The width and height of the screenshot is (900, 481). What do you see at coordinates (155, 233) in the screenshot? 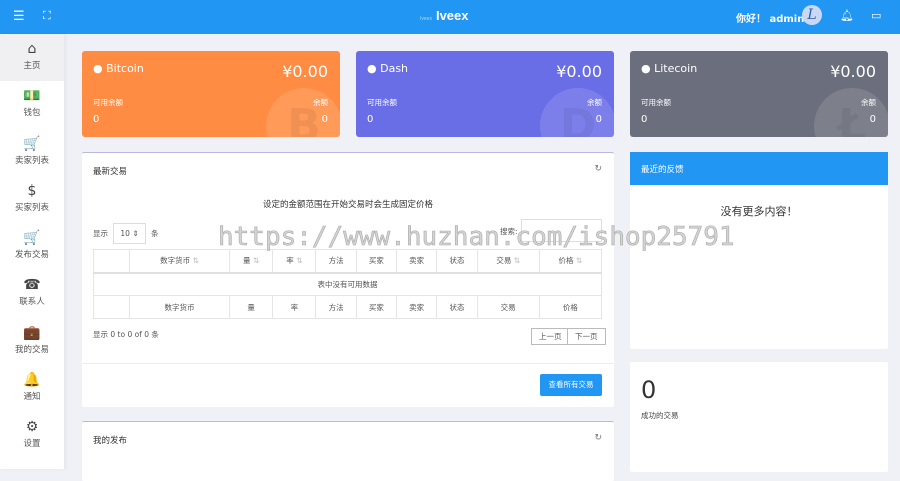
I see `entries-label: 条` at bounding box center [155, 233].